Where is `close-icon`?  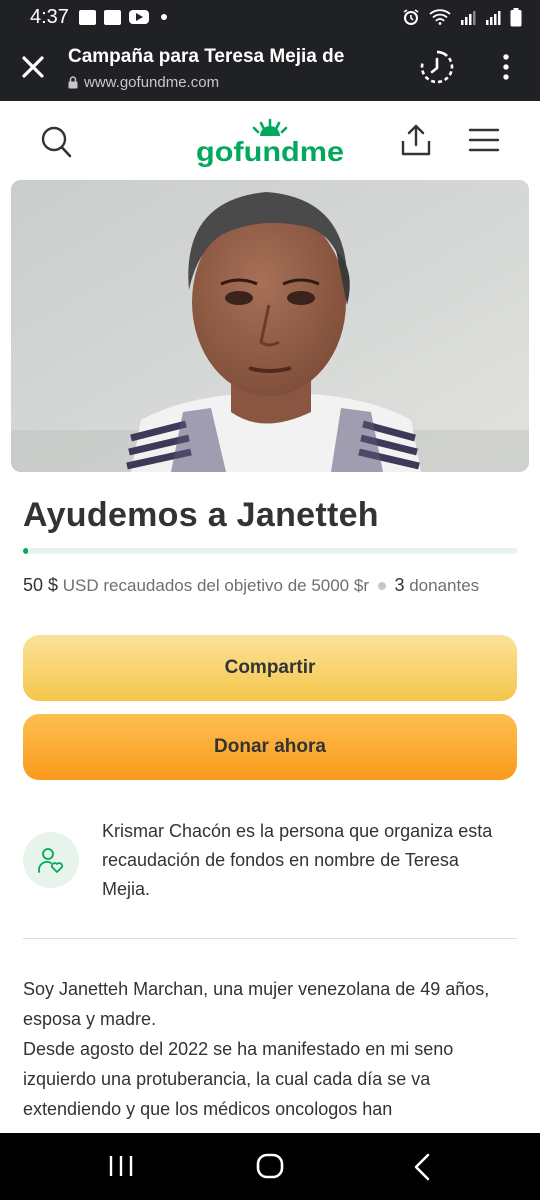 close-icon is located at coordinates (33, 67).